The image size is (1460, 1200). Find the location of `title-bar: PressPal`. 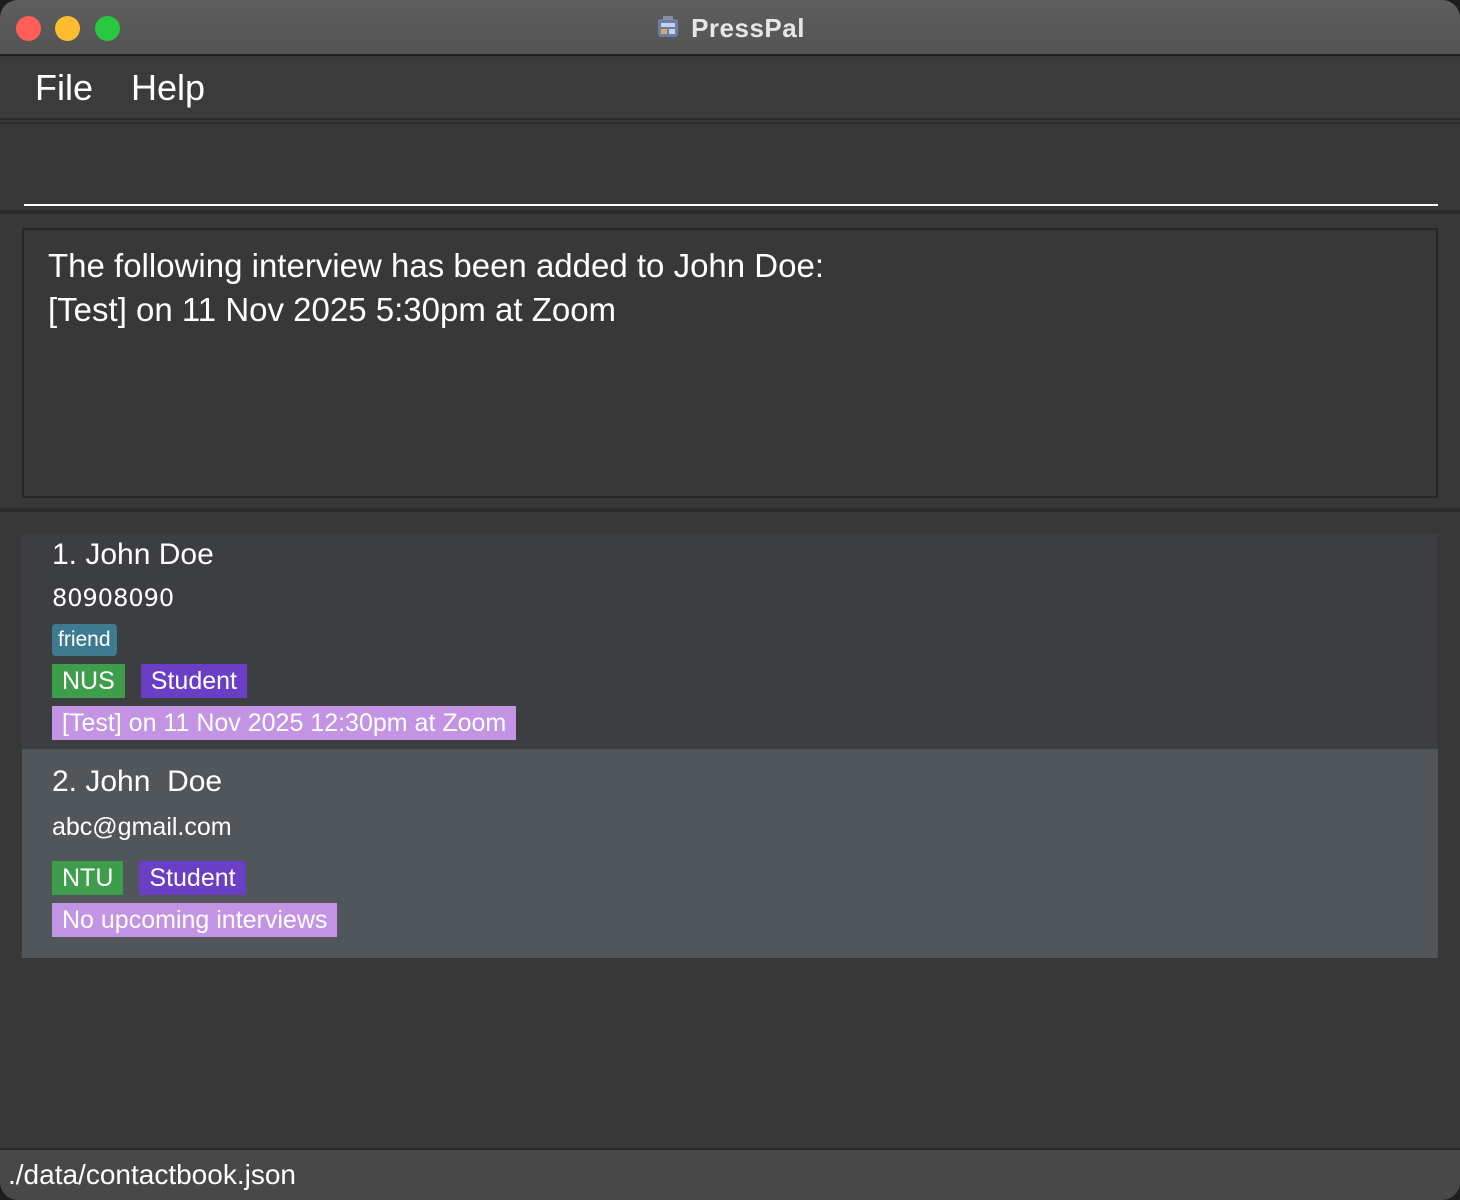

title-bar: PressPal is located at coordinates (730, 28).